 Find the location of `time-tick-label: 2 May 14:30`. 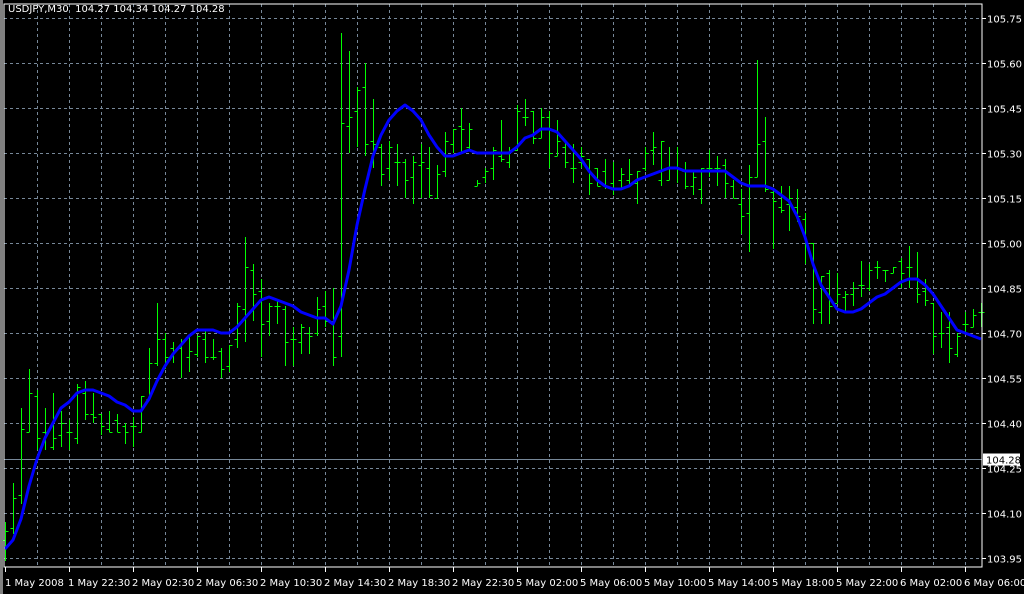

time-tick-label: 2 May 14:30 is located at coordinates (355, 583).